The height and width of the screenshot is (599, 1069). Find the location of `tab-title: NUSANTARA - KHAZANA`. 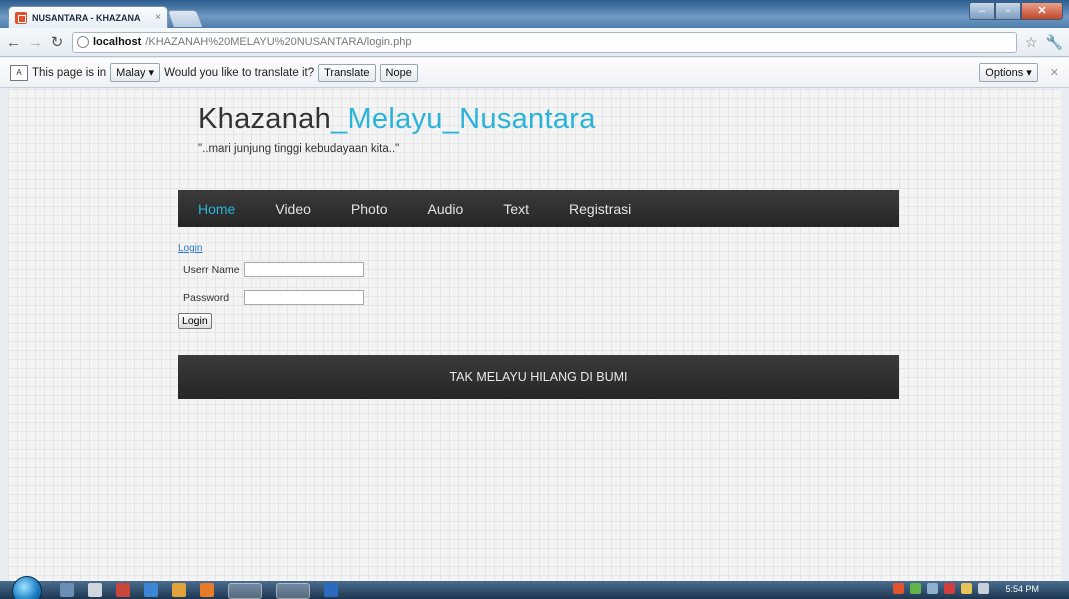

tab-title: NUSANTARA - KHAZANA is located at coordinates (86, 17).